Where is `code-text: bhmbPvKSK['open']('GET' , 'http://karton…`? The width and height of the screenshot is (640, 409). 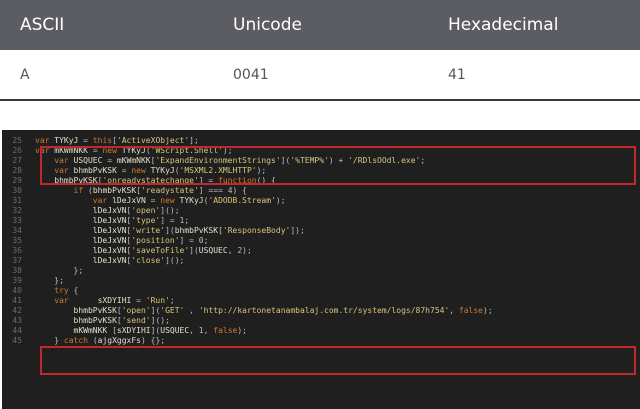
code-text: bhmbPvKSK['open']('GET' , 'http://karton… is located at coordinates (264, 311).